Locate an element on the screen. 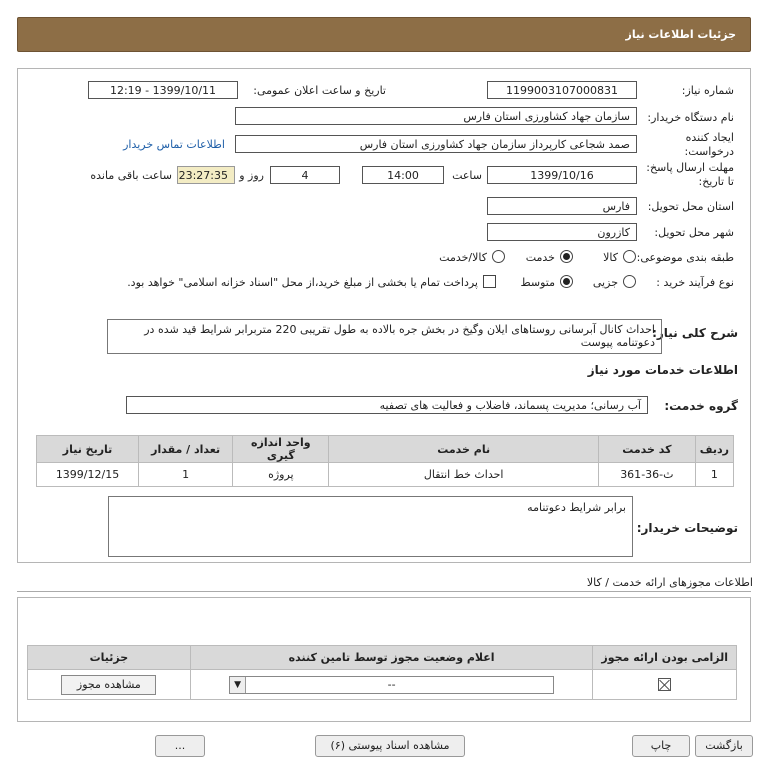 The width and height of the screenshot is (770, 757). required-checkbox-icon is located at coordinates (665, 685).